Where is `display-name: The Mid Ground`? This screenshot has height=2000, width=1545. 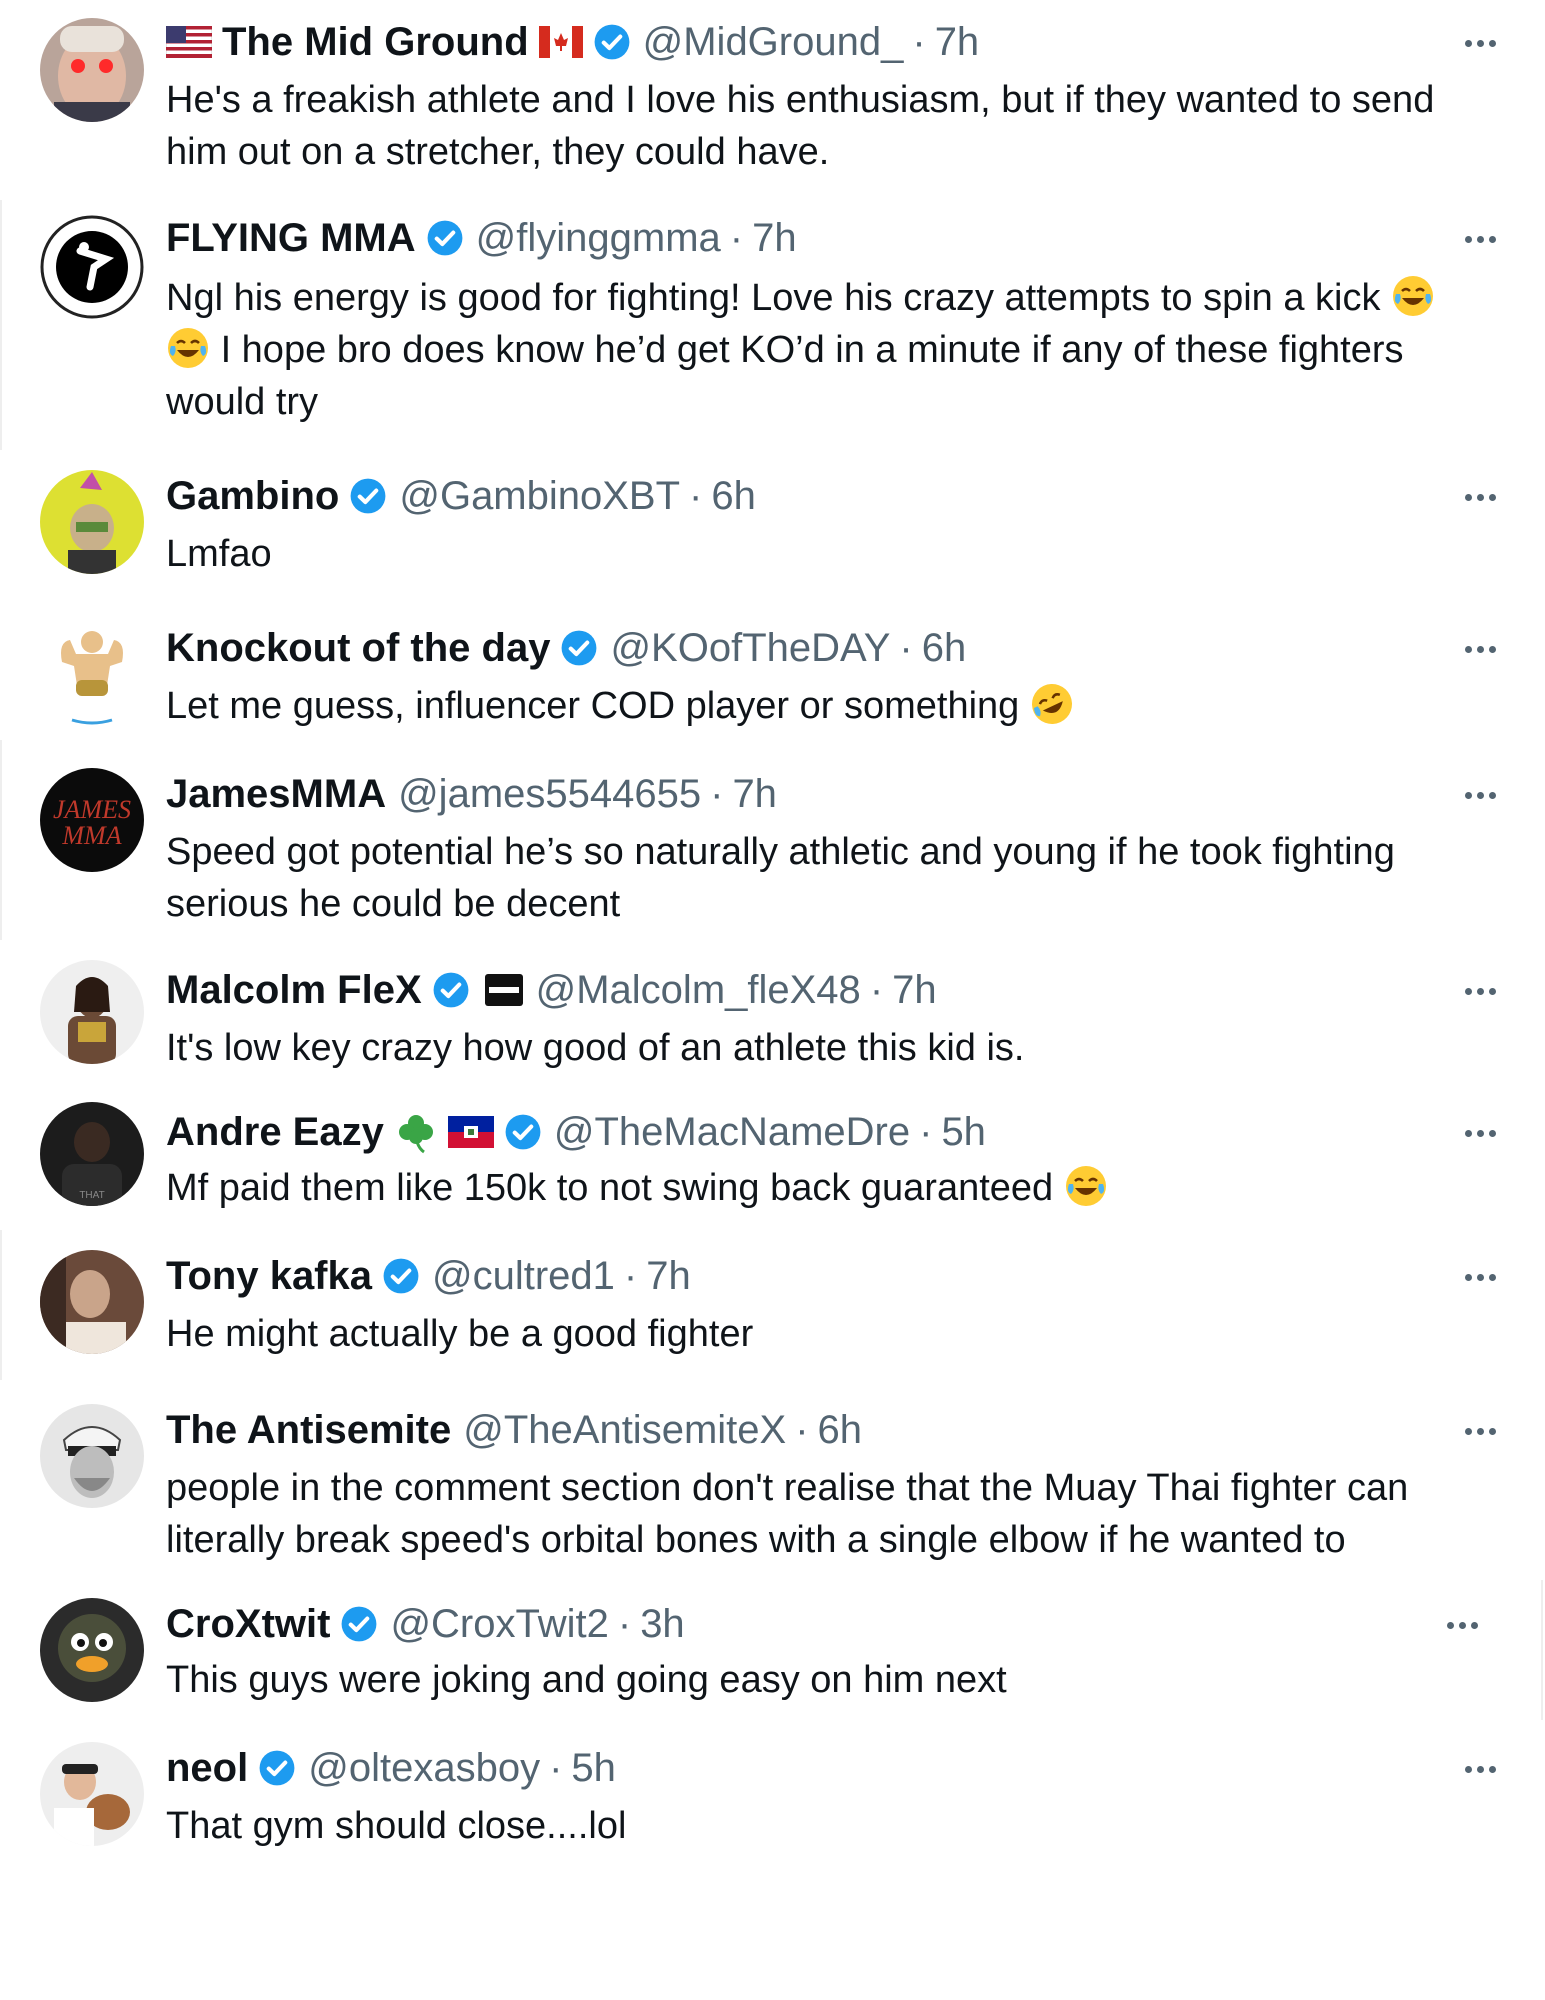
display-name: The Mid Ground is located at coordinates (375, 42).